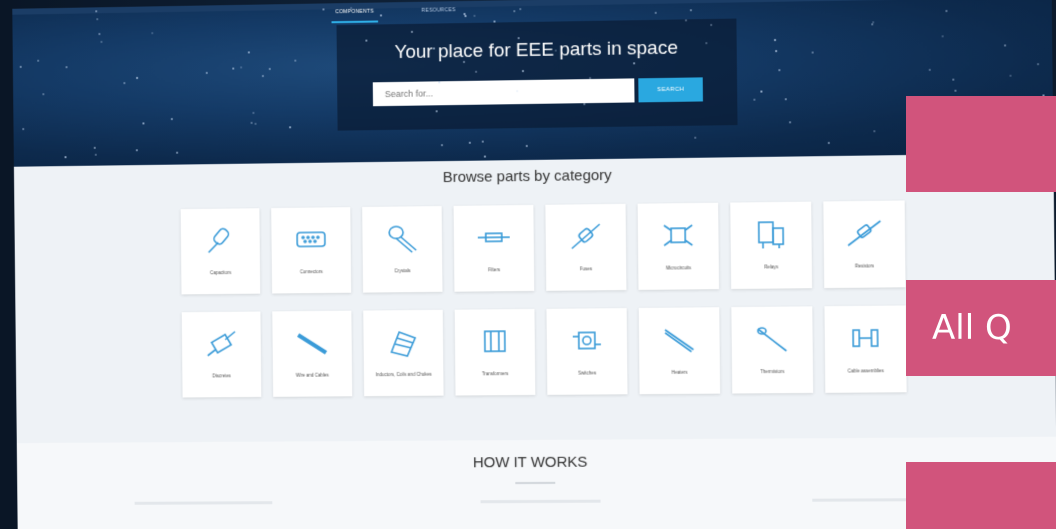 This screenshot has height=529, width=1056. Describe the element at coordinates (981, 144) in the screenshot. I see `overlay-box-top` at that location.